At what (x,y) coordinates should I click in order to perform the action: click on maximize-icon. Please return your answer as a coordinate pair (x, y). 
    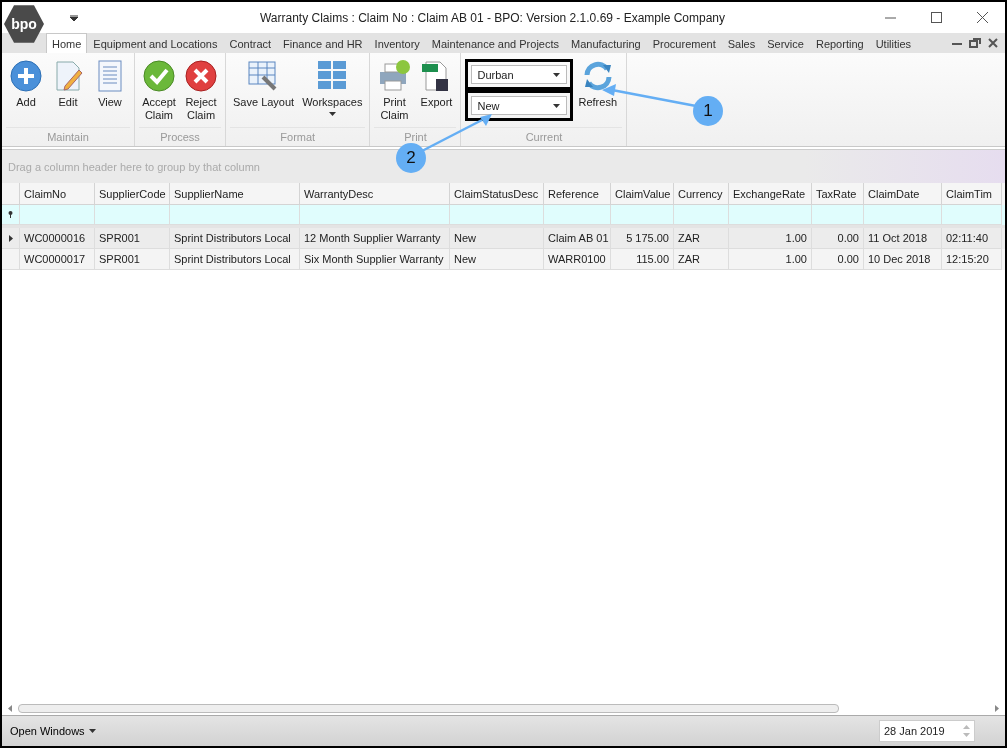
    Looking at the image, I should click on (936, 17).